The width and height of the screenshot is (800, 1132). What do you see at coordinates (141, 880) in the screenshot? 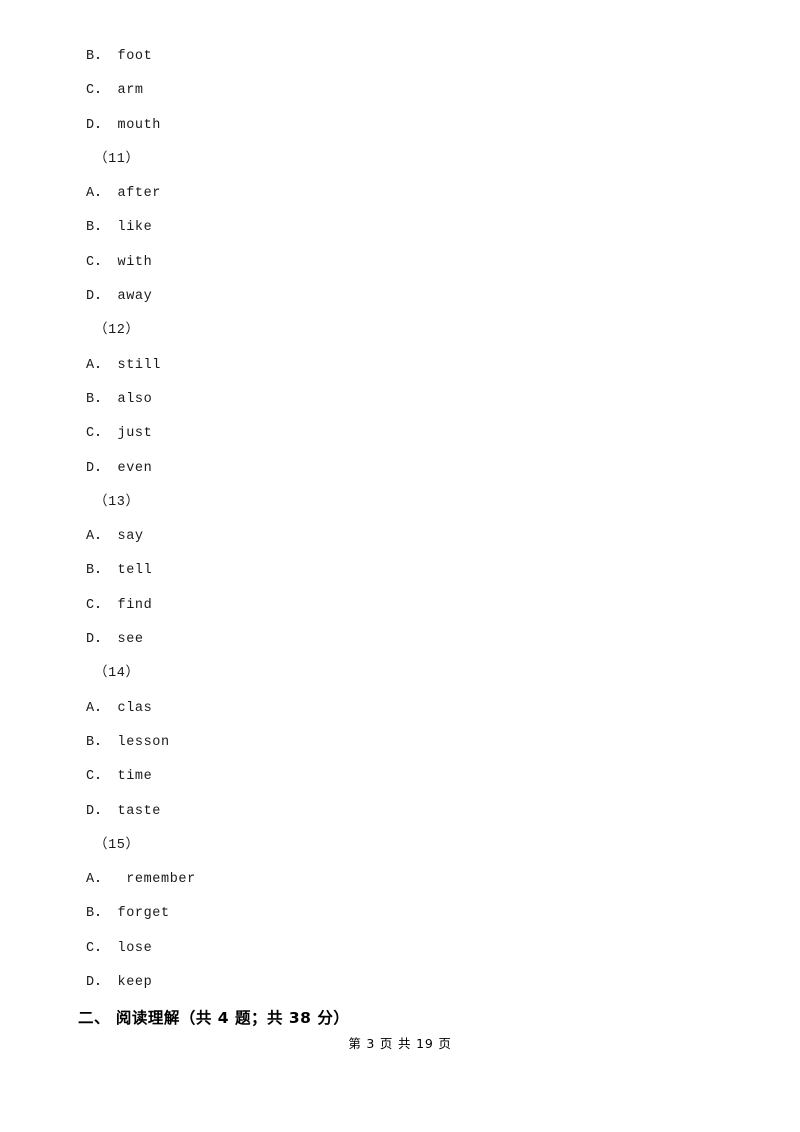
I see `option-line: A． remember` at bounding box center [141, 880].